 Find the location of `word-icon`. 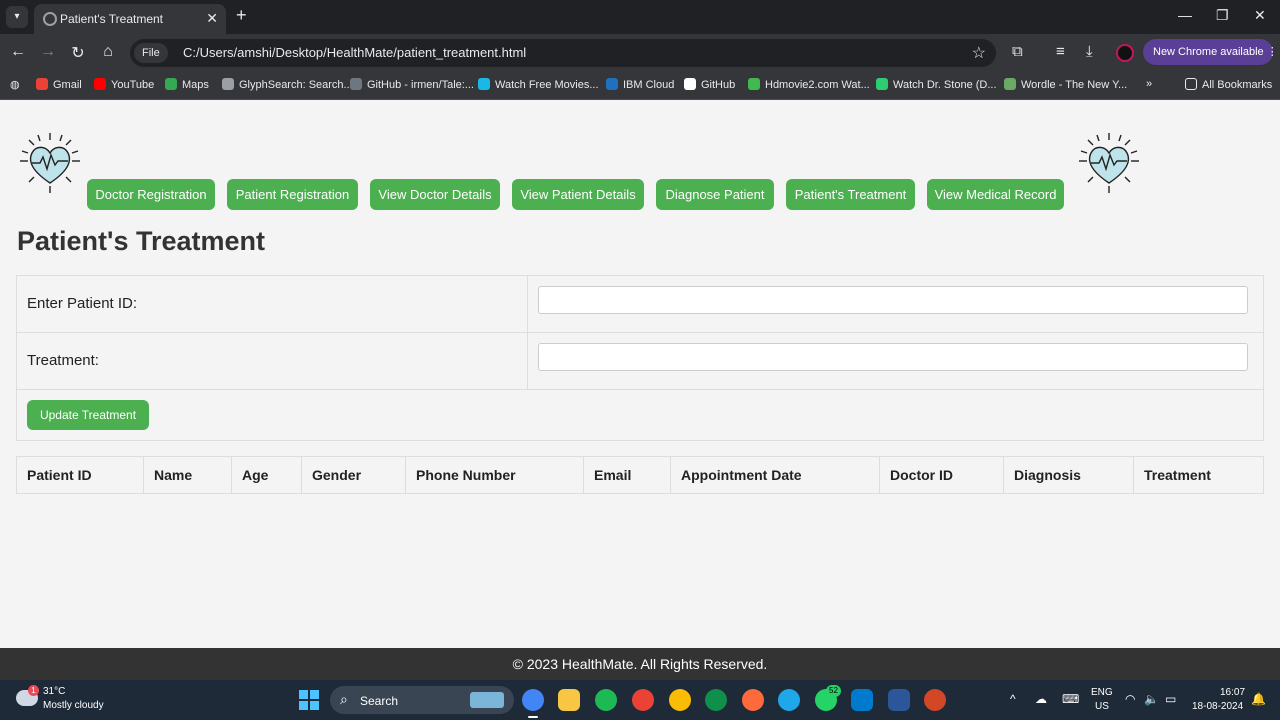

word-icon is located at coordinates (899, 700).